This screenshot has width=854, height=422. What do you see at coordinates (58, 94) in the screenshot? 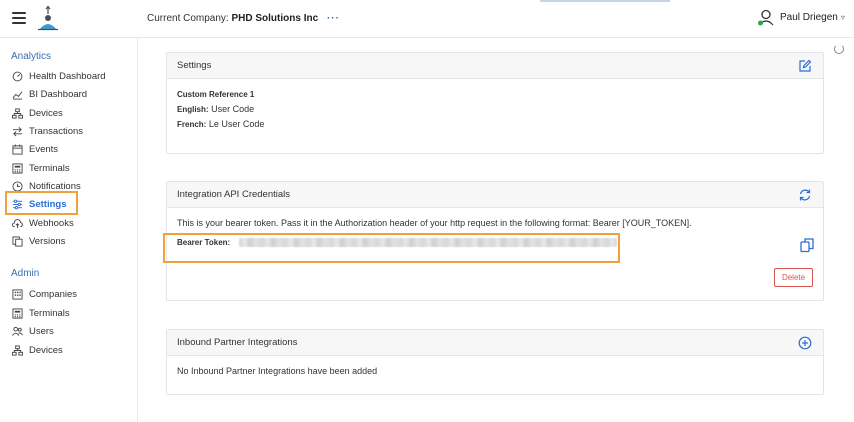
I see `sidebar-item-label: BI Dashboard` at bounding box center [58, 94].